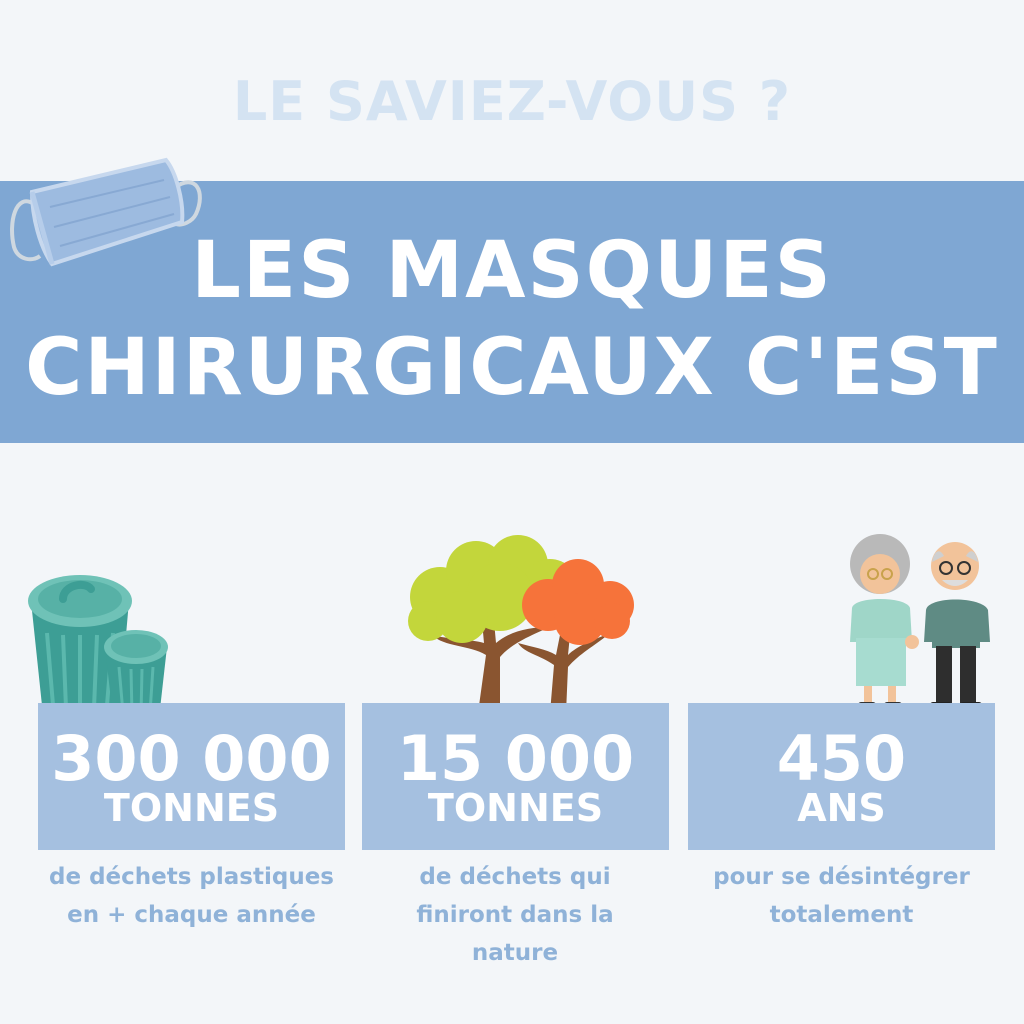 The width and height of the screenshot is (1024, 1024). I want to click on caption-line: en + chaque année, so click(191, 915).